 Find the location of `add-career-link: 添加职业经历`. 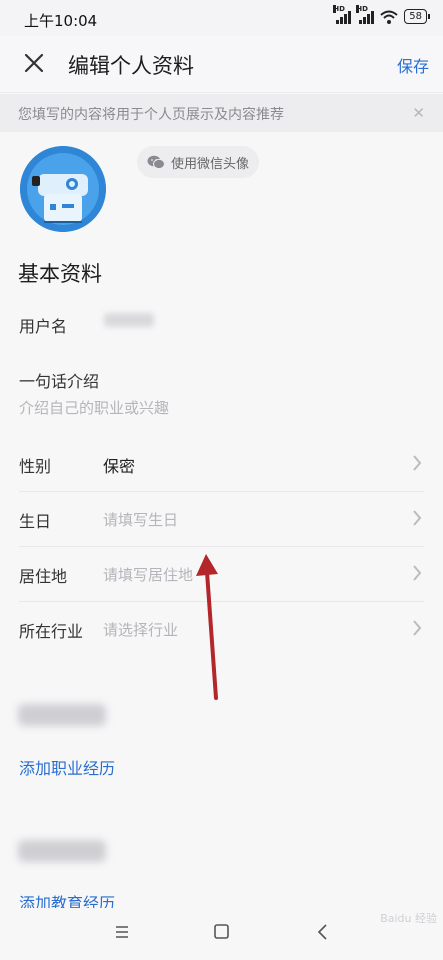

add-career-link: 添加职业经历 is located at coordinates (67, 767).